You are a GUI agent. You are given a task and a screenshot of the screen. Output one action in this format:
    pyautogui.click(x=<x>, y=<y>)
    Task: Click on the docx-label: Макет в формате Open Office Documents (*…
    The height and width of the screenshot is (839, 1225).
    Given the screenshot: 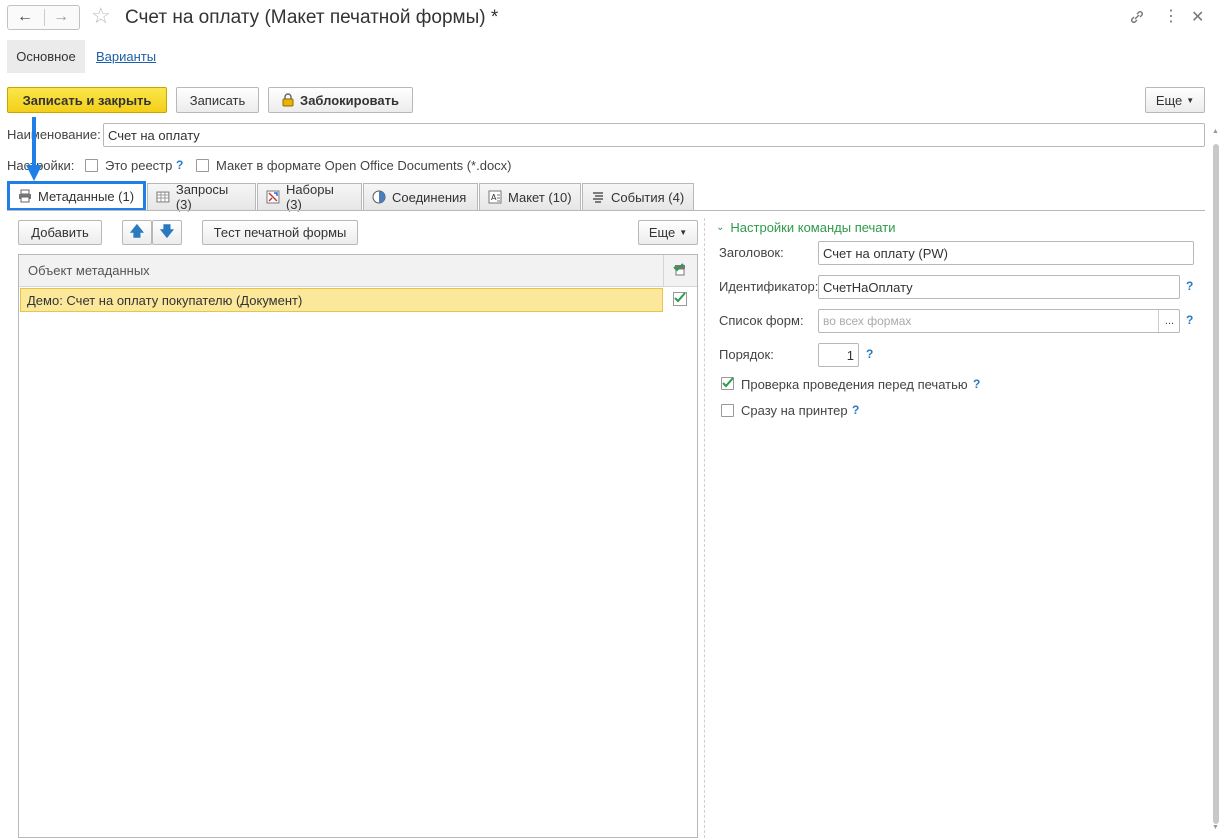 What is the action you would take?
    pyautogui.click(x=364, y=165)
    